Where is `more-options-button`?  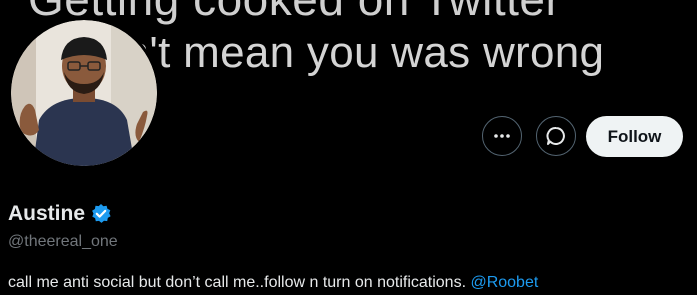
more-options-button is located at coordinates (502, 136).